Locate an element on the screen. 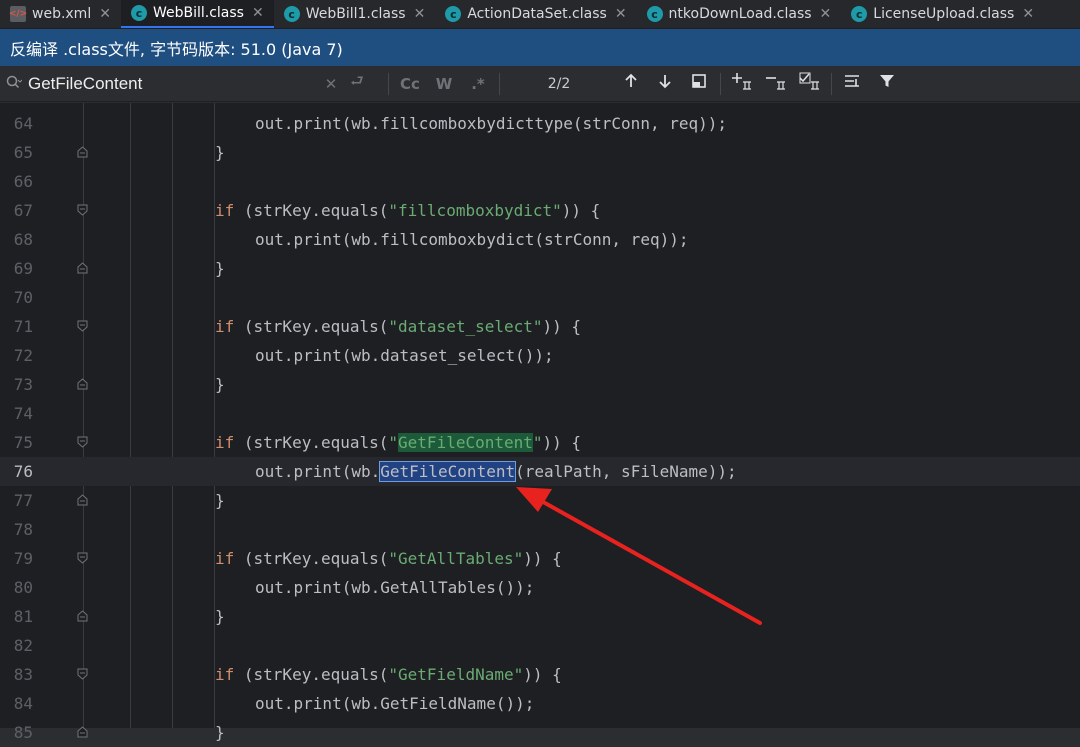 This screenshot has width=1080, height=747. code-line: 71 if (strKey.equals("dataset_select")) { is located at coordinates (540, 326).